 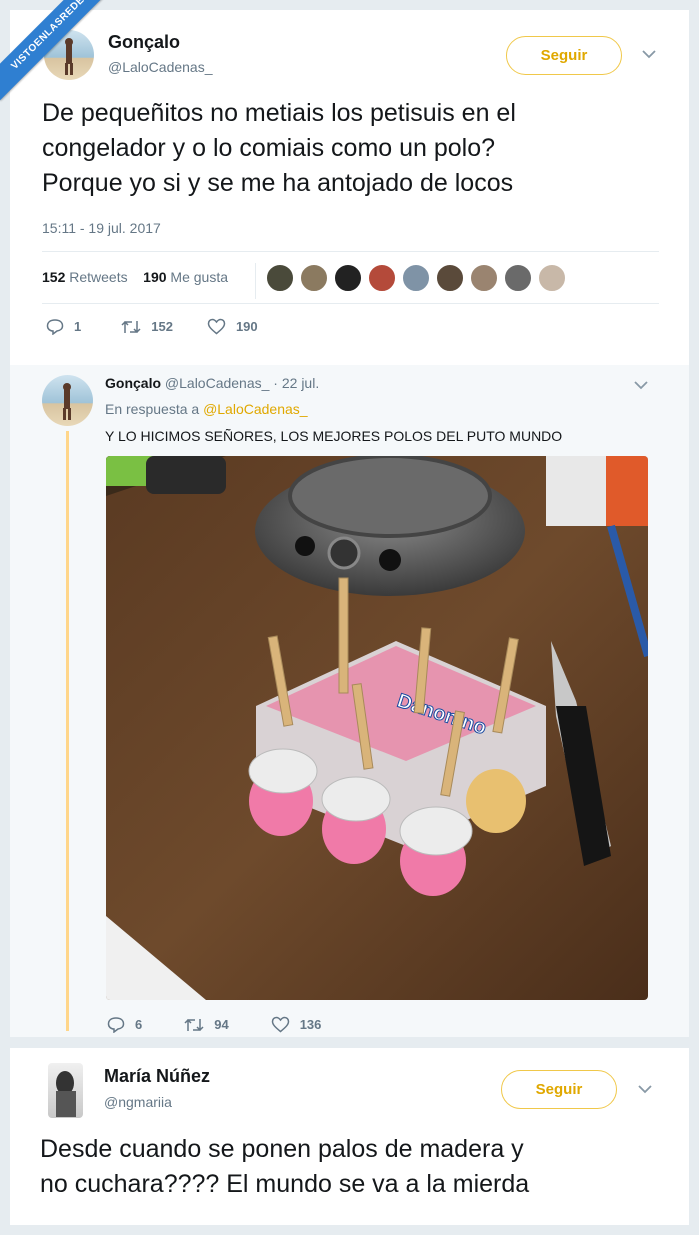 What do you see at coordinates (66, 1094) in the screenshot?
I see `person-photo-icon` at bounding box center [66, 1094].